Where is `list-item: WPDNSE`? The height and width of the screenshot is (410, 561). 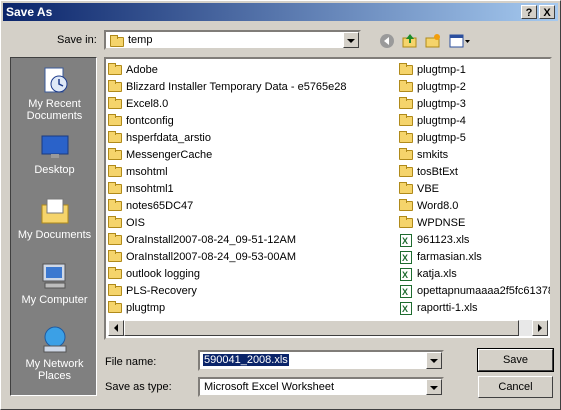
list-item: WPDNSE is located at coordinates (474, 223).